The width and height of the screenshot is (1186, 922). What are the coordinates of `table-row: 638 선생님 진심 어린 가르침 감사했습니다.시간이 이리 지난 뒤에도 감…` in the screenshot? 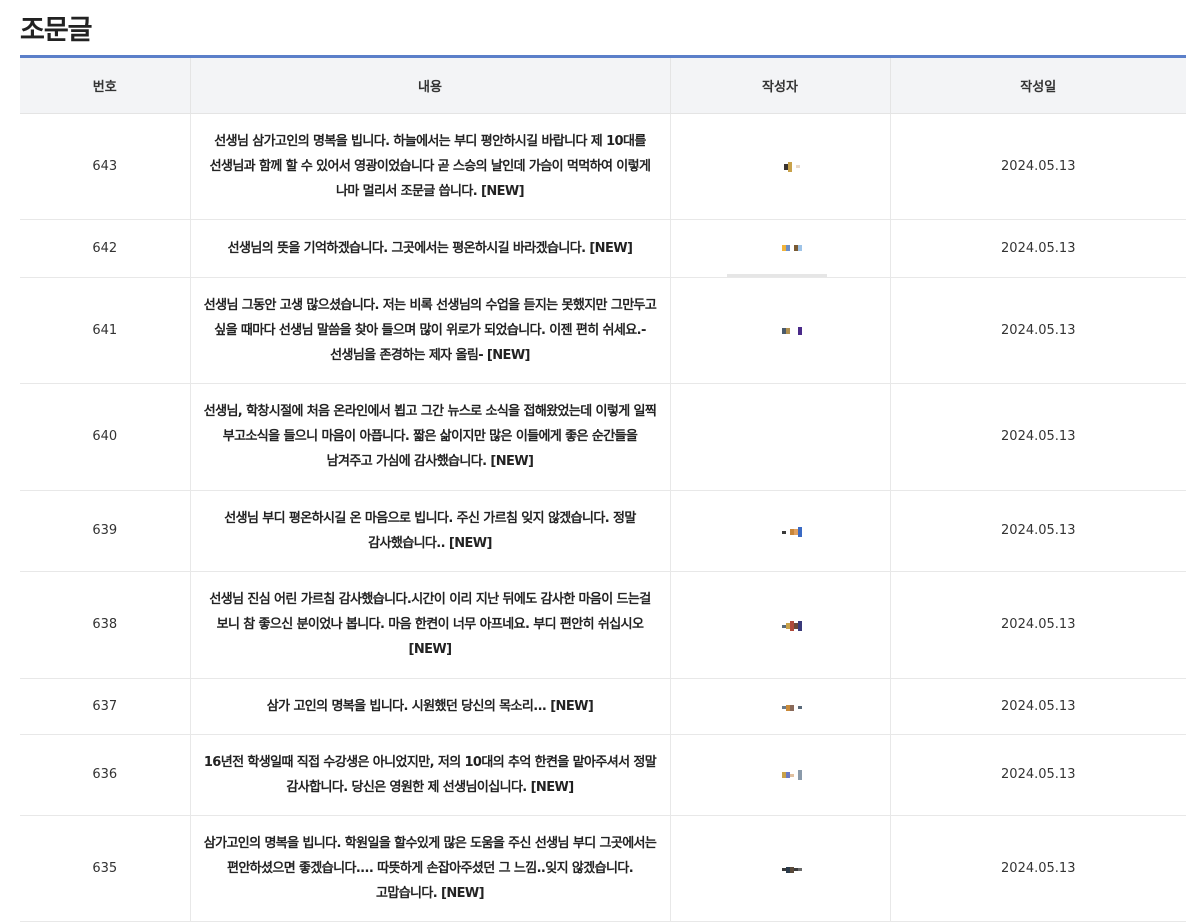 It's located at (603, 625).